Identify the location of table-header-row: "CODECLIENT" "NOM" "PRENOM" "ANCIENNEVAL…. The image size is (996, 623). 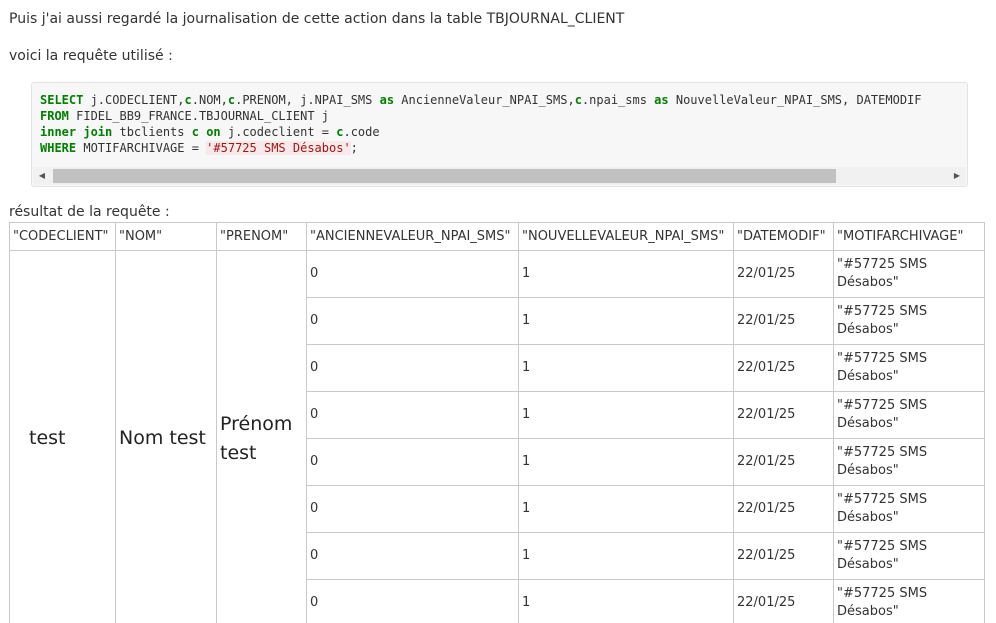
(497, 236).